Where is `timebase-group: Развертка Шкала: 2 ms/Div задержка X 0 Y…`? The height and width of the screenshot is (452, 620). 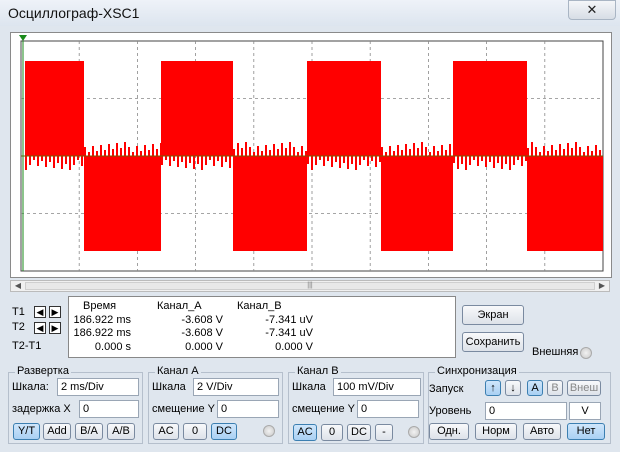 timebase-group: Развертка Шкала: 2 ms/Div задержка X 0 Y… is located at coordinates (75, 404).